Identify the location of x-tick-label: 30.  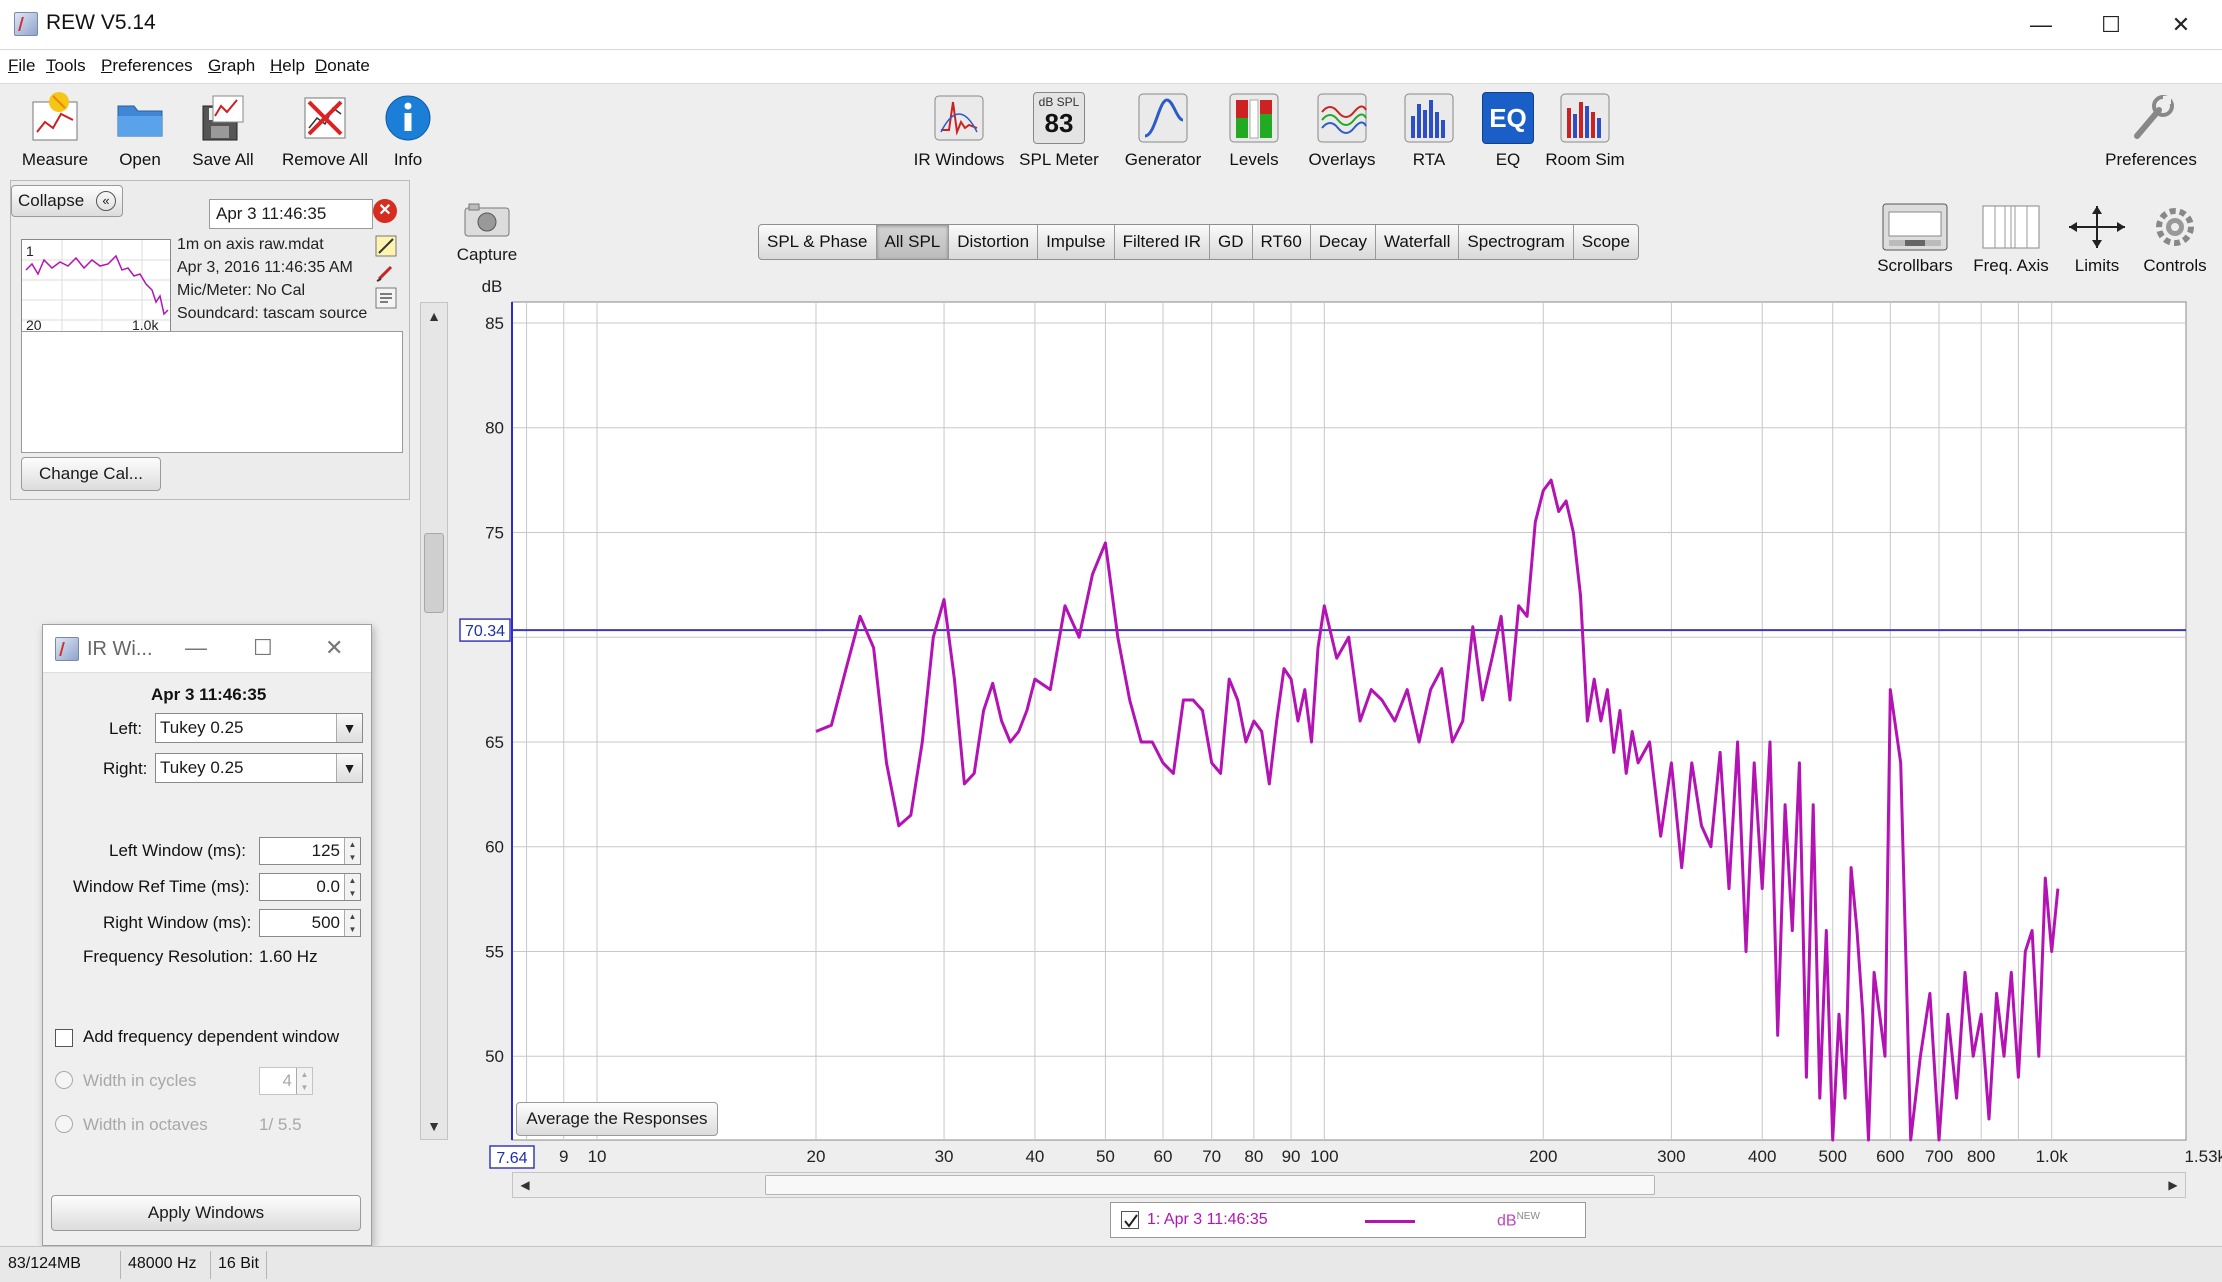
(944, 1156).